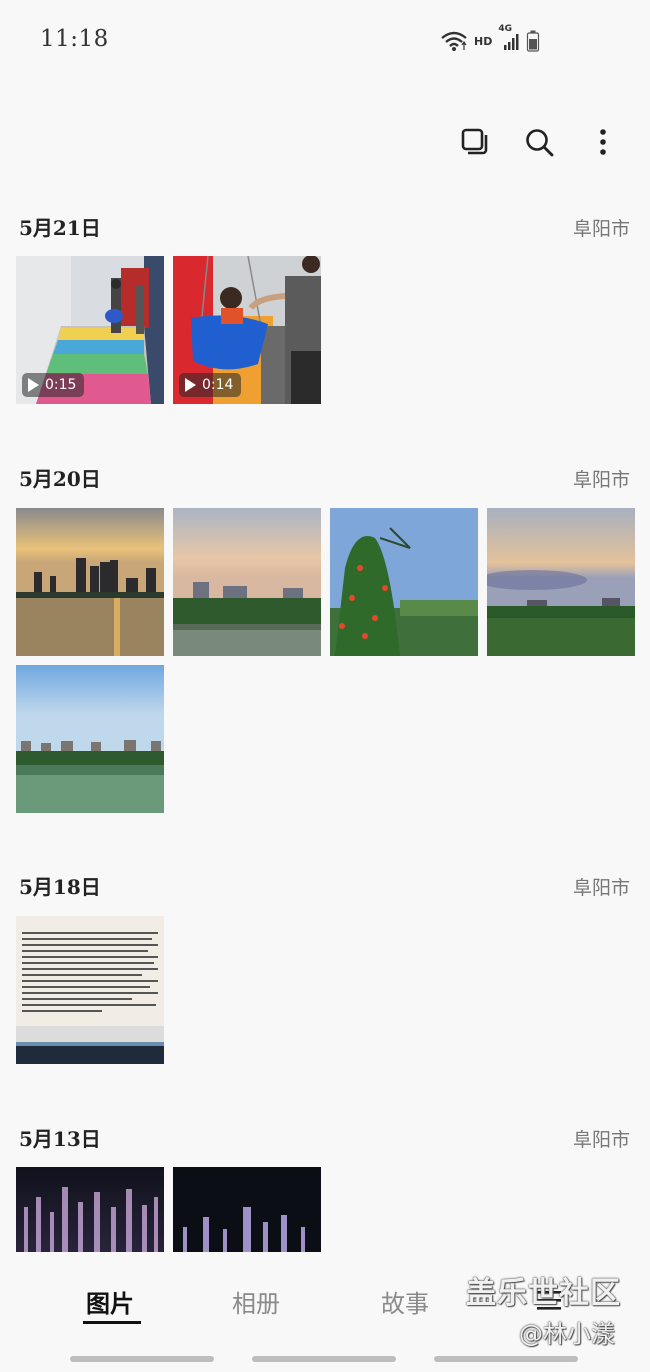 Image resolution: width=650 pixels, height=1372 pixels. Describe the element at coordinates (509, 38) in the screenshot. I see `signal-icon: 4G` at that location.